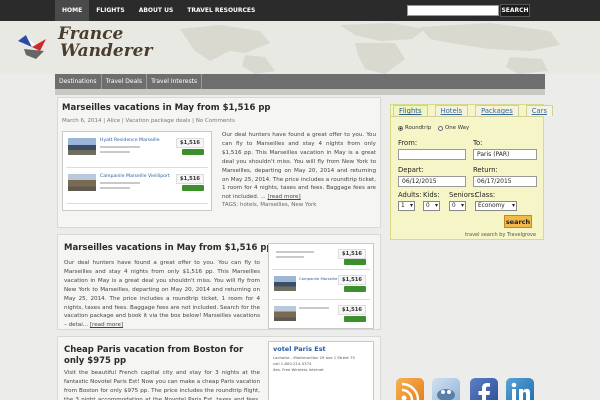  I want to click on nav-travel-resources: TRAVEL RESOURCES, so click(221, 10).